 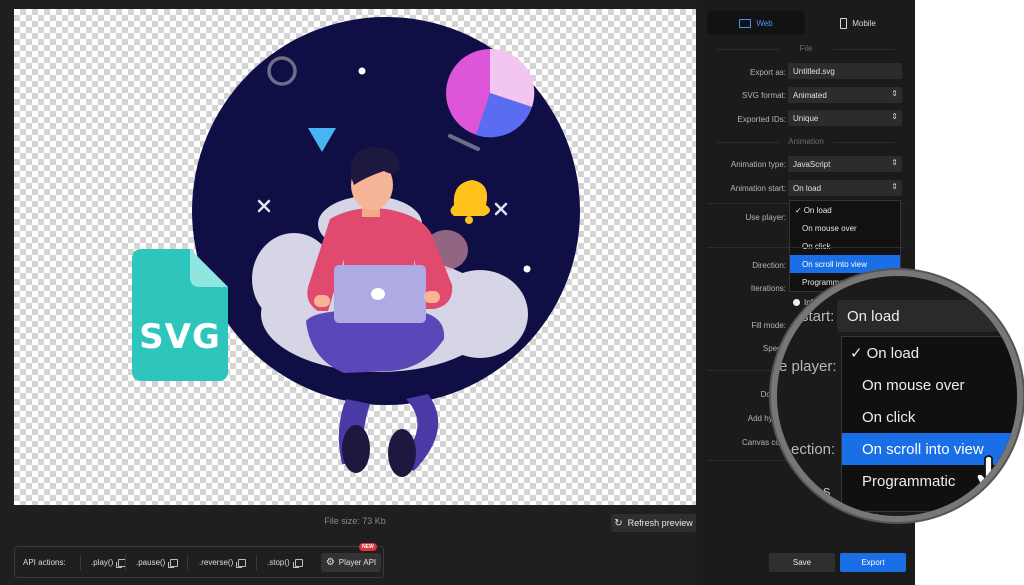 What do you see at coordinates (929, 353) in the screenshot?
I see `mag-option-on-load: ✓ On load` at bounding box center [929, 353].